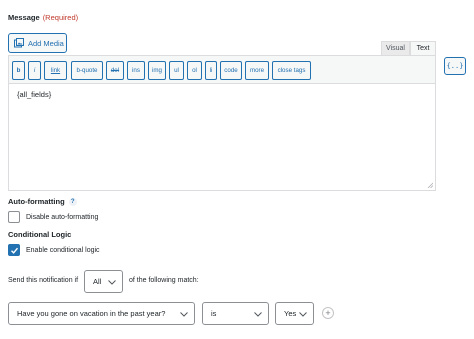 Image resolution: width=474 pixels, height=339 pixels. Describe the element at coordinates (103, 281) in the screenshot. I see `match-select: All` at that location.